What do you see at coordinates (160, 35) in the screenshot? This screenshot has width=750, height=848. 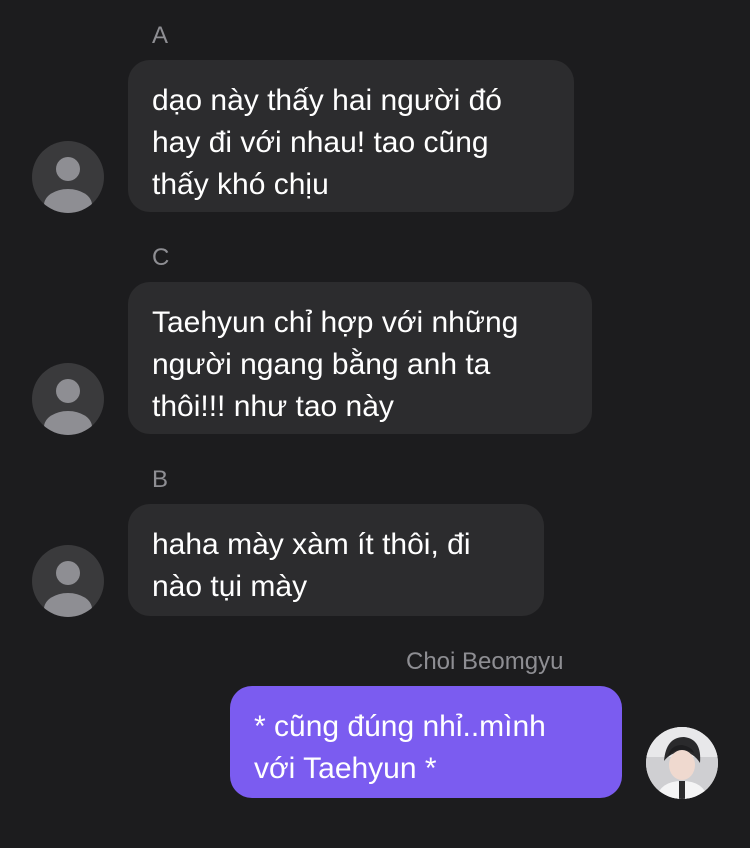 I see `sender-name-a: A` at bounding box center [160, 35].